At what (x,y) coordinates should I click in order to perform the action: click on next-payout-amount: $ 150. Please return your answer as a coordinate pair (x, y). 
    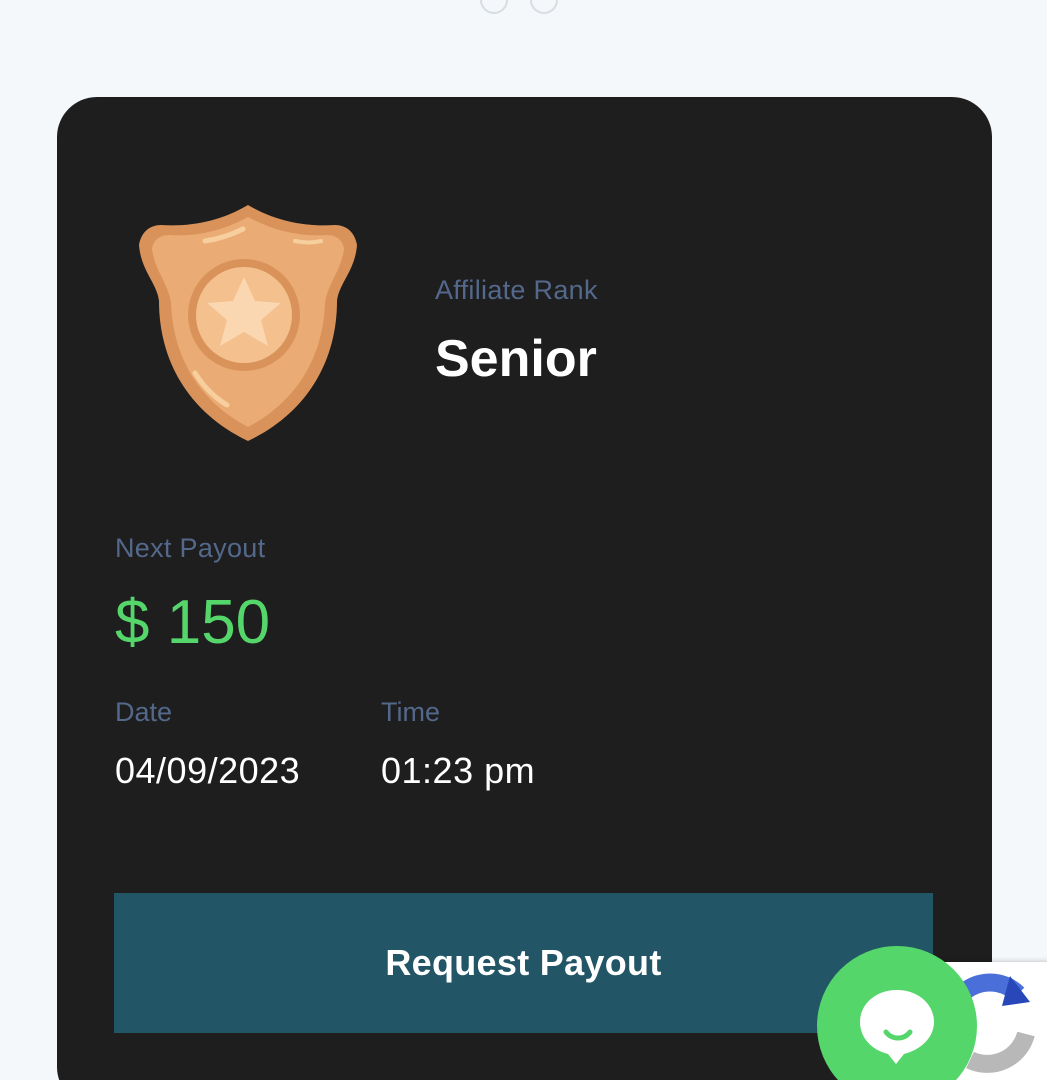
    Looking at the image, I should click on (193, 622).